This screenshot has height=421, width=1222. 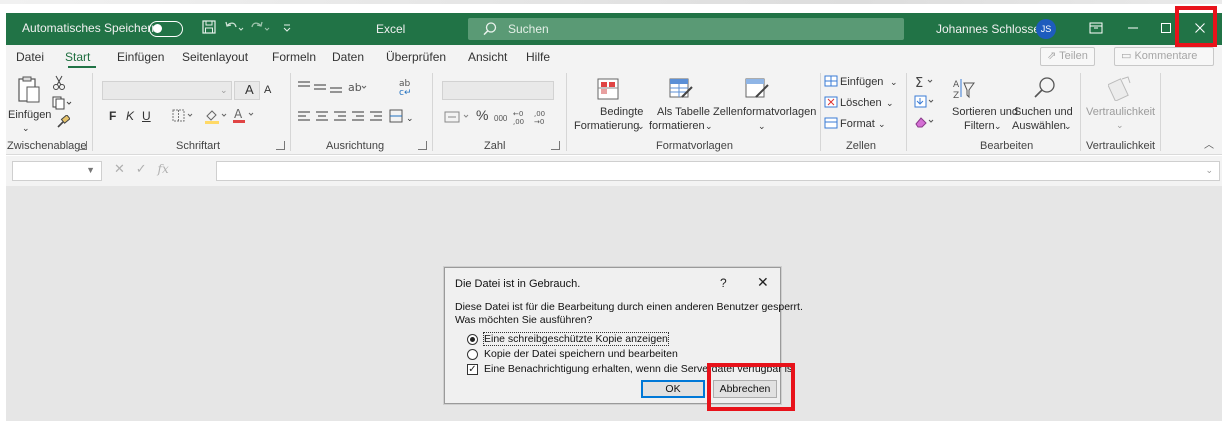 What do you see at coordinates (416, 57) in the screenshot?
I see `tab-ueberpruefen: Überprüfen` at bounding box center [416, 57].